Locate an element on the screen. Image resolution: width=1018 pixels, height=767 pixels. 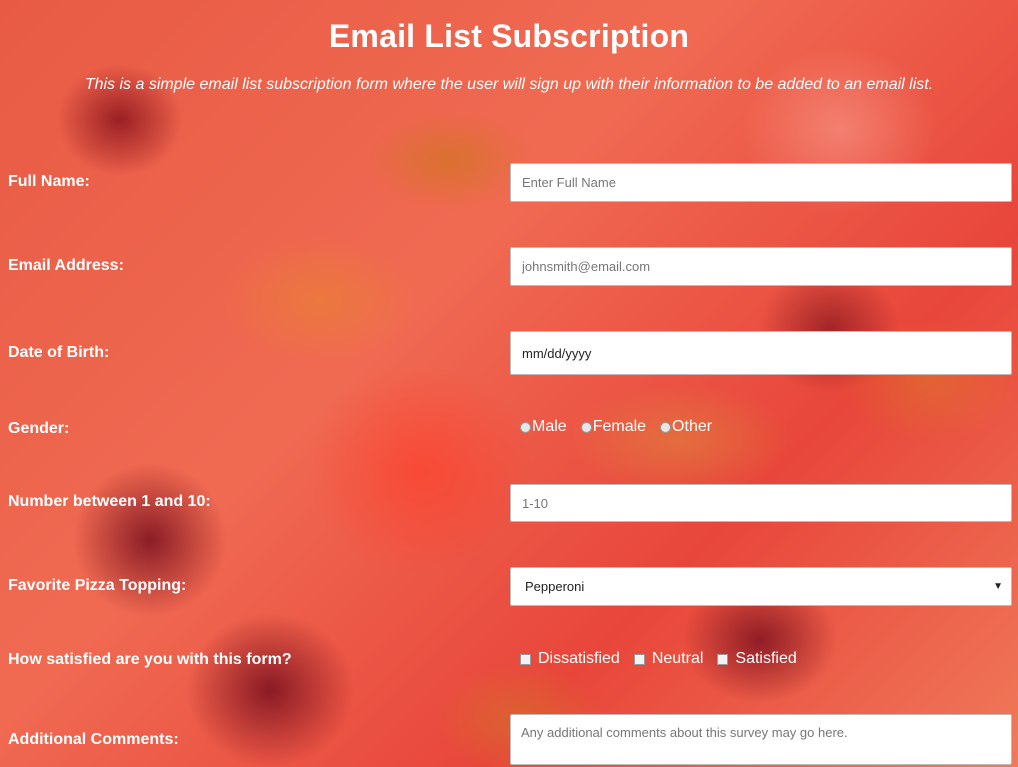
gender-option-other: Other is located at coordinates (686, 427).